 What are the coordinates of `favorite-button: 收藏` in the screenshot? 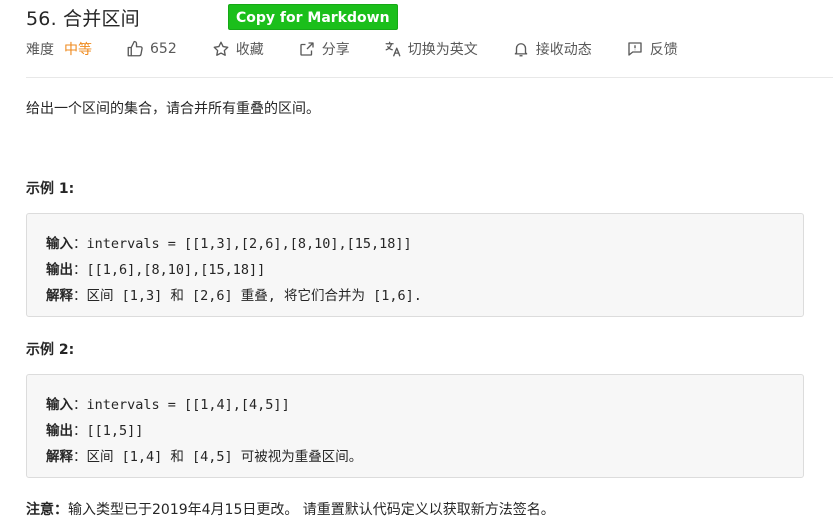 It's located at (238, 49).